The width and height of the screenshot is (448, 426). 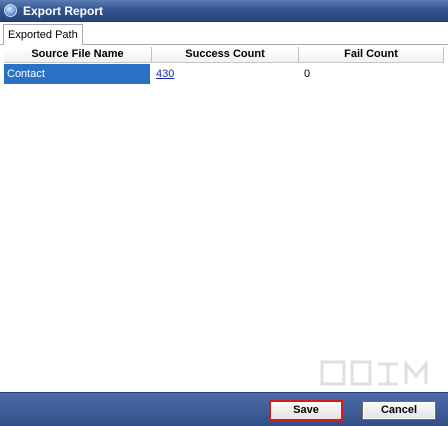 I want to click on title-bar: Export Report, so click(x=224, y=11).